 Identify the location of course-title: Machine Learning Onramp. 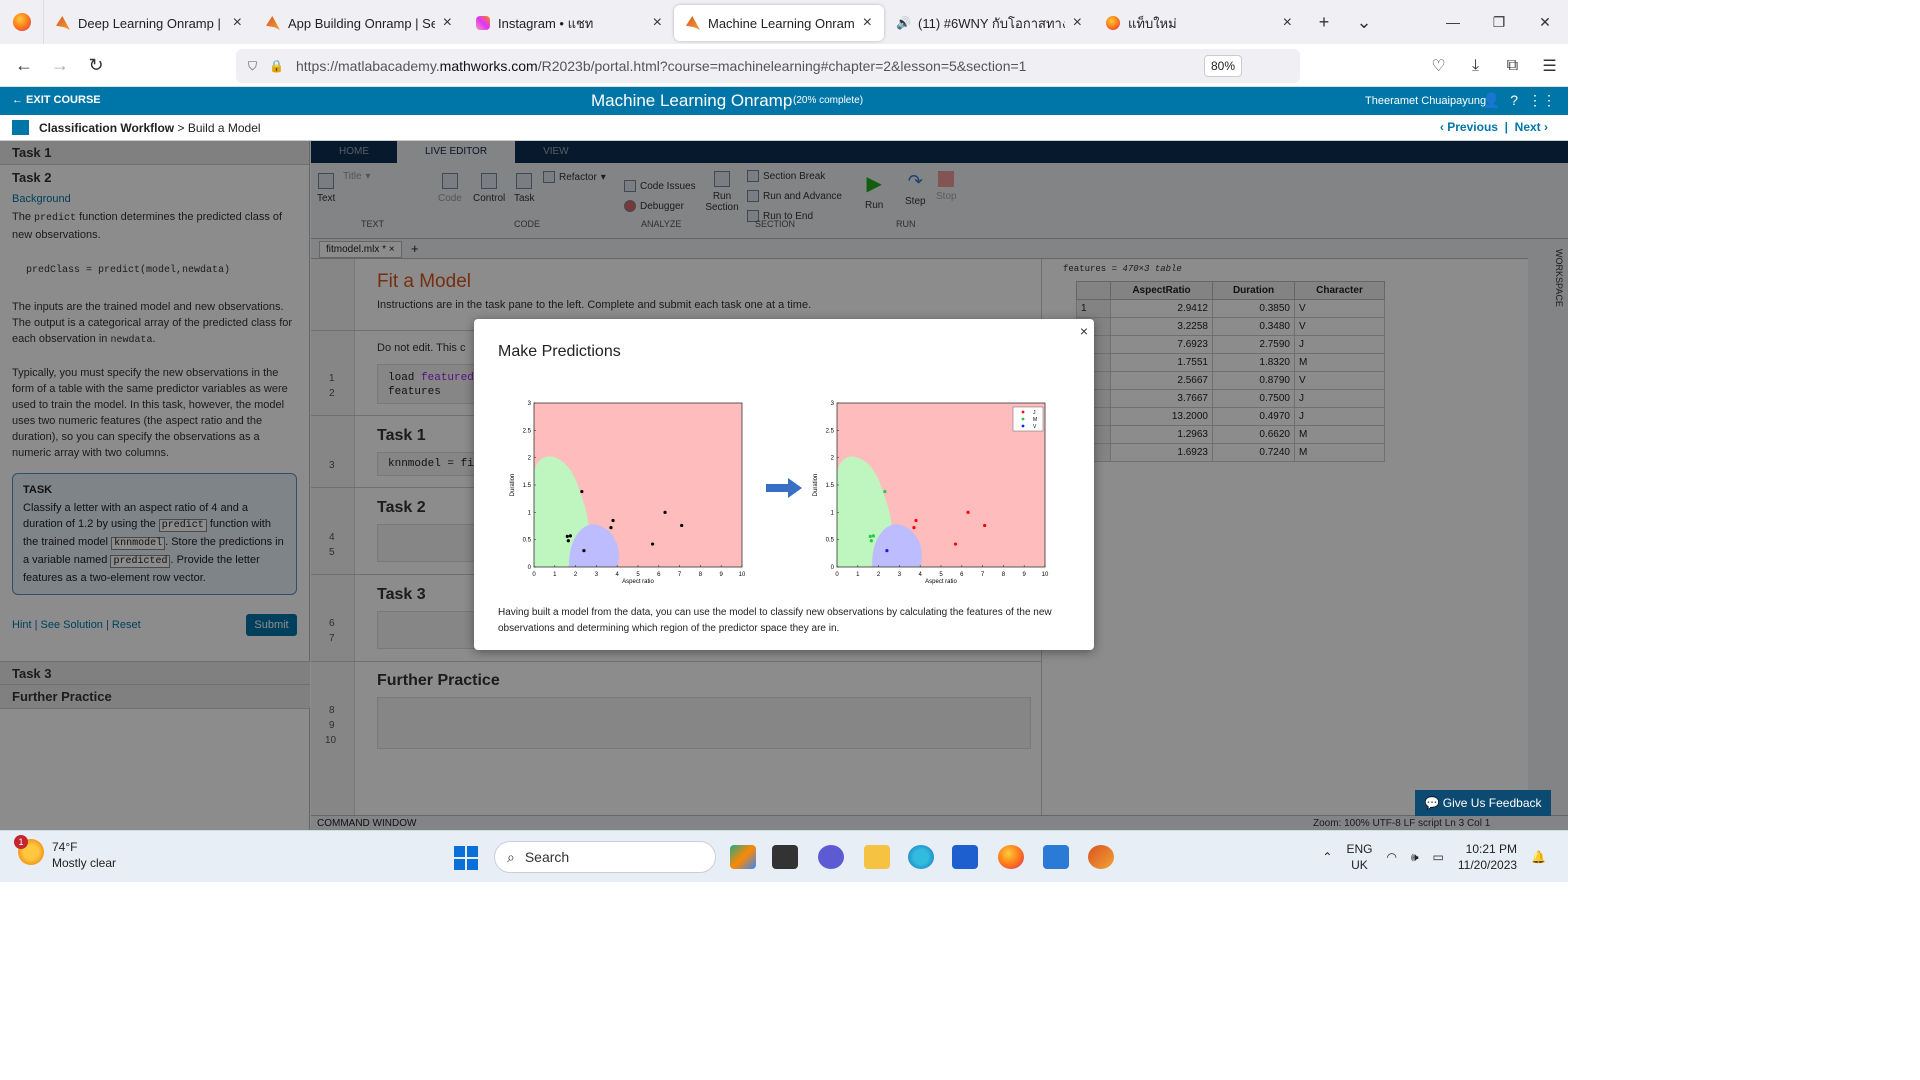
(692, 100).